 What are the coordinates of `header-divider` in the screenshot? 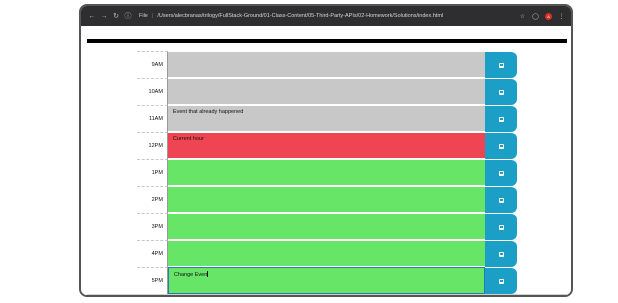 It's located at (327, 41).